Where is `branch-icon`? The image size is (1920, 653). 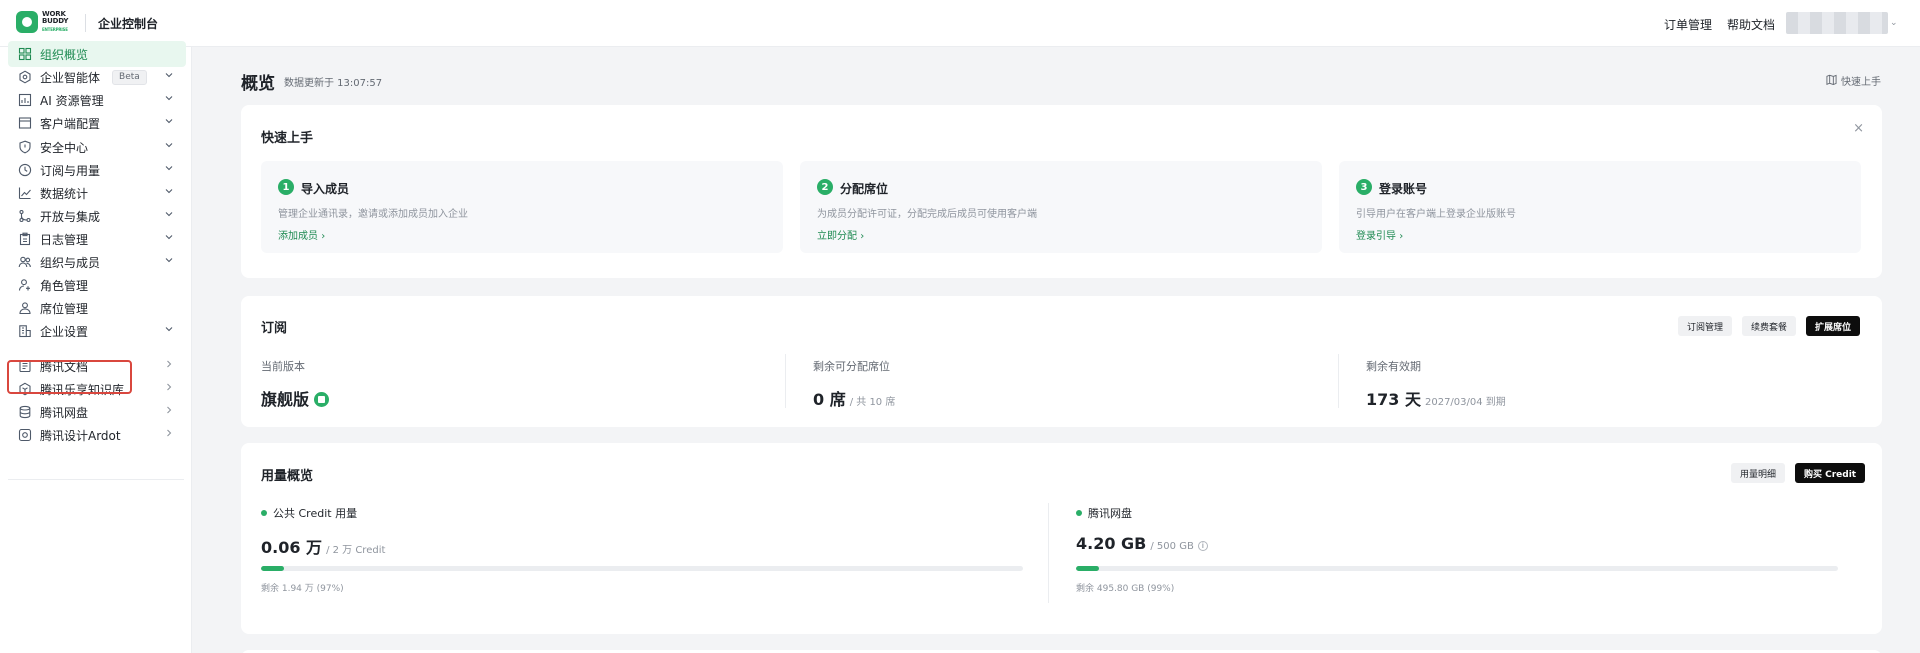
branch-icon is located at coordinates (25, 216).